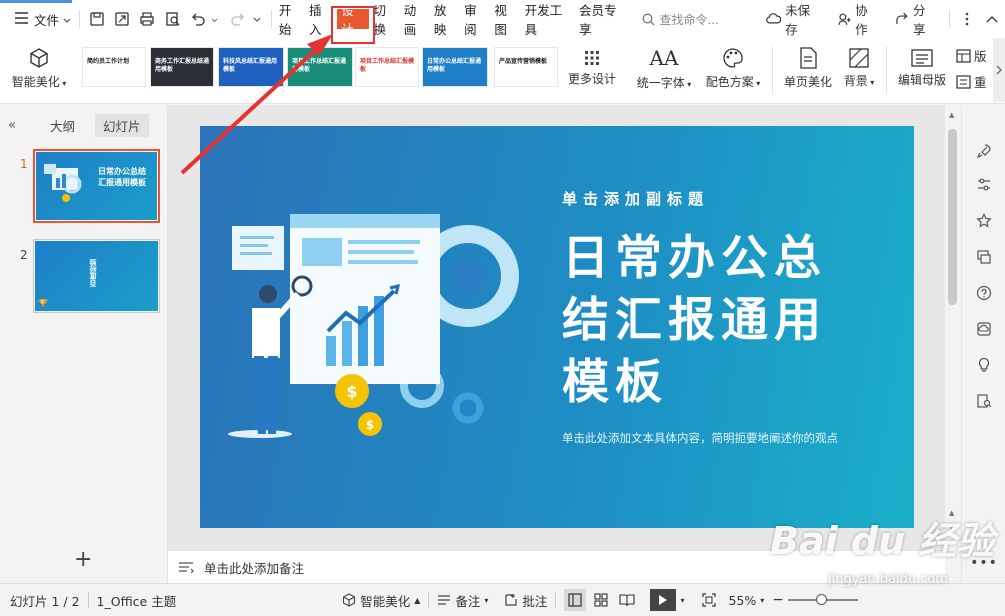 The image size is (1005, 616). What do you see at coordinates (952, 217) in the screenshot?
I see `scrollbar-thumb` at bounding box center [952, 217].